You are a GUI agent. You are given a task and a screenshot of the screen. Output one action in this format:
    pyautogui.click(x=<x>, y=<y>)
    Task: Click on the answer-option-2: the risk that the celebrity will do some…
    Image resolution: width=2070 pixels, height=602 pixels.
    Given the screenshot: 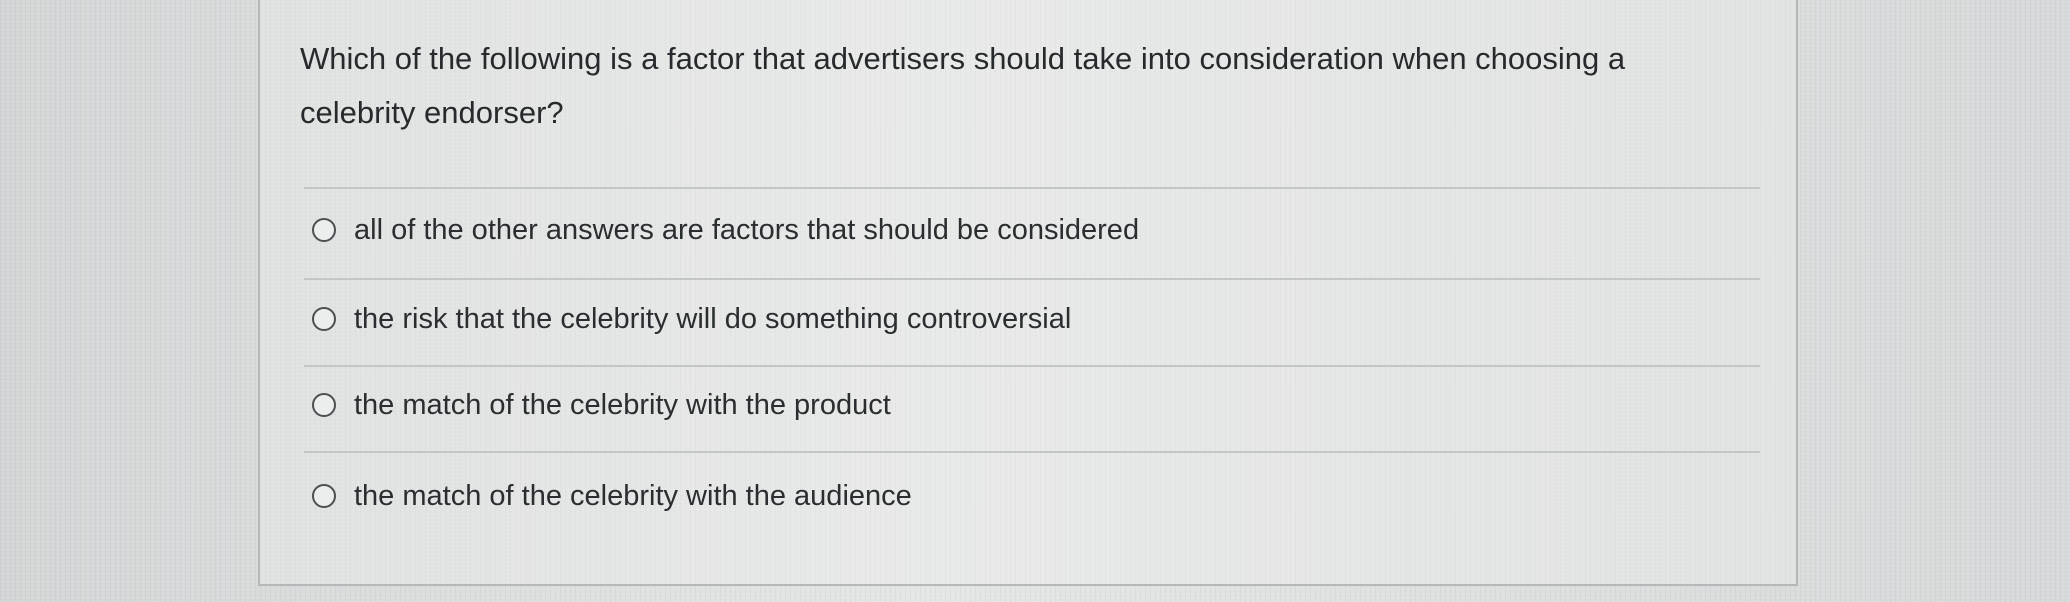 What is the action you would take?
    pyautogui.click(x=691, y=319)
    